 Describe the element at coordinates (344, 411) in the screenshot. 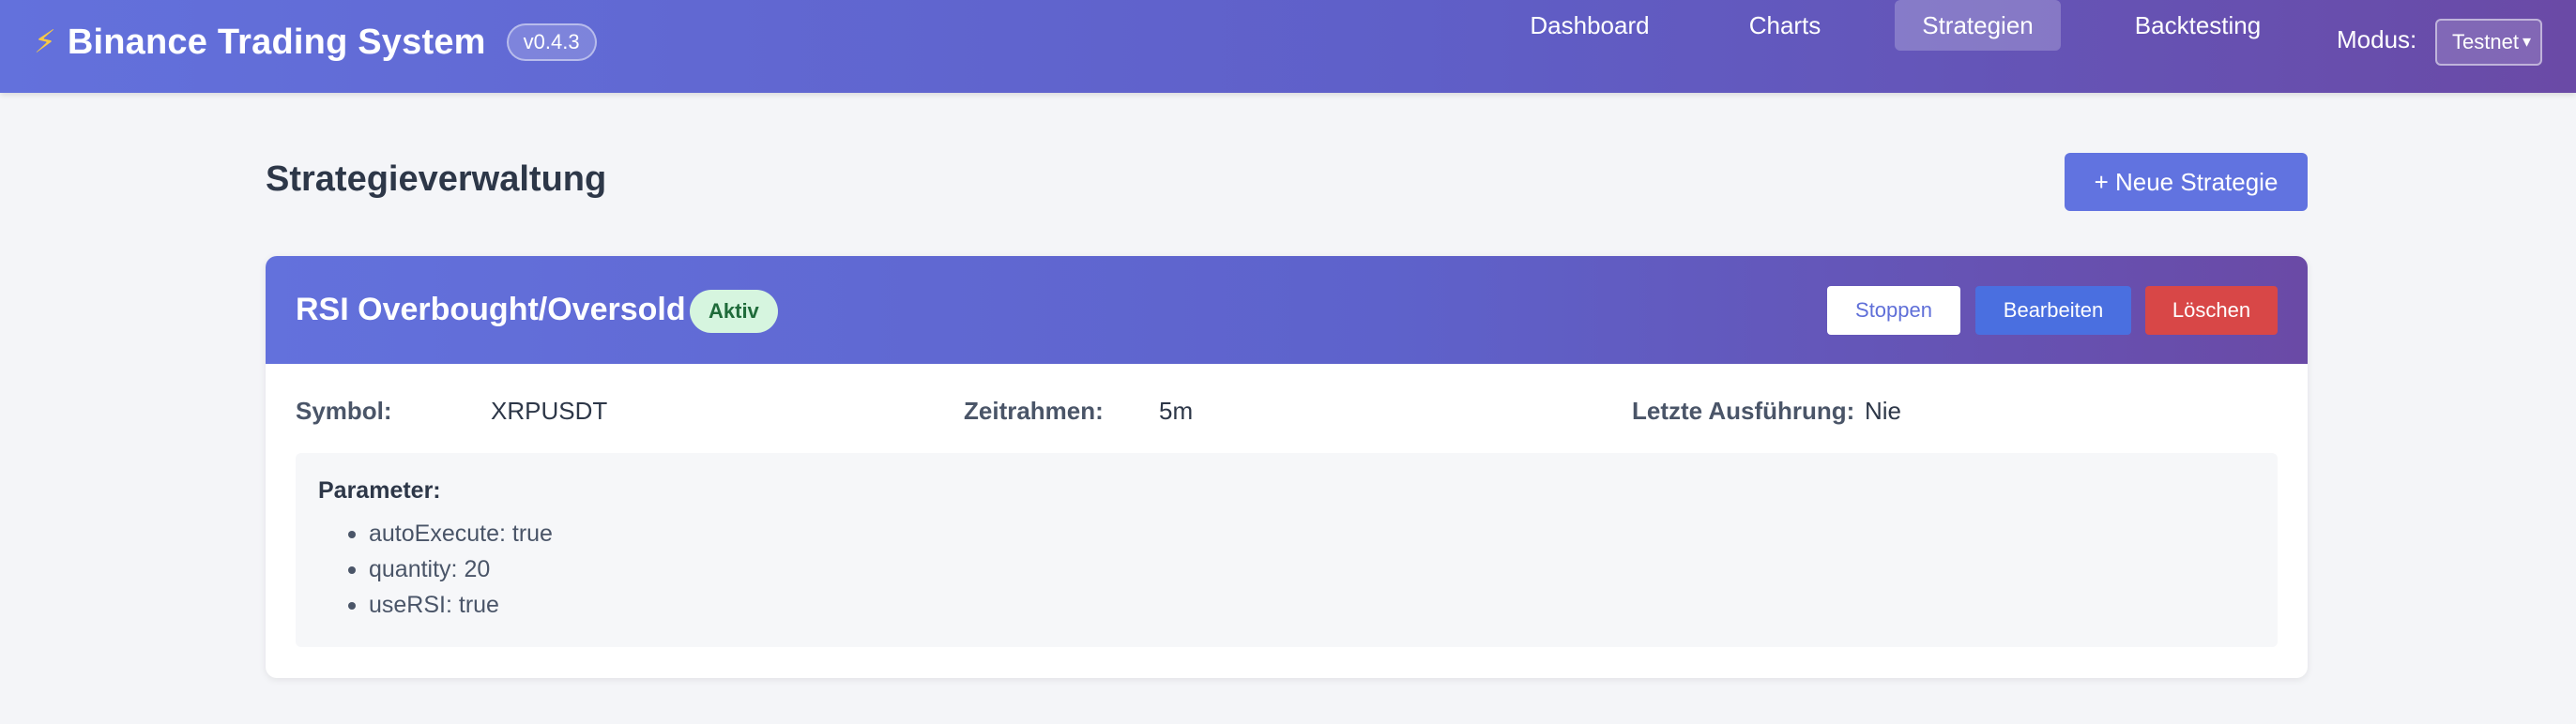

I see `symbol-label: Symbol:` at that location.